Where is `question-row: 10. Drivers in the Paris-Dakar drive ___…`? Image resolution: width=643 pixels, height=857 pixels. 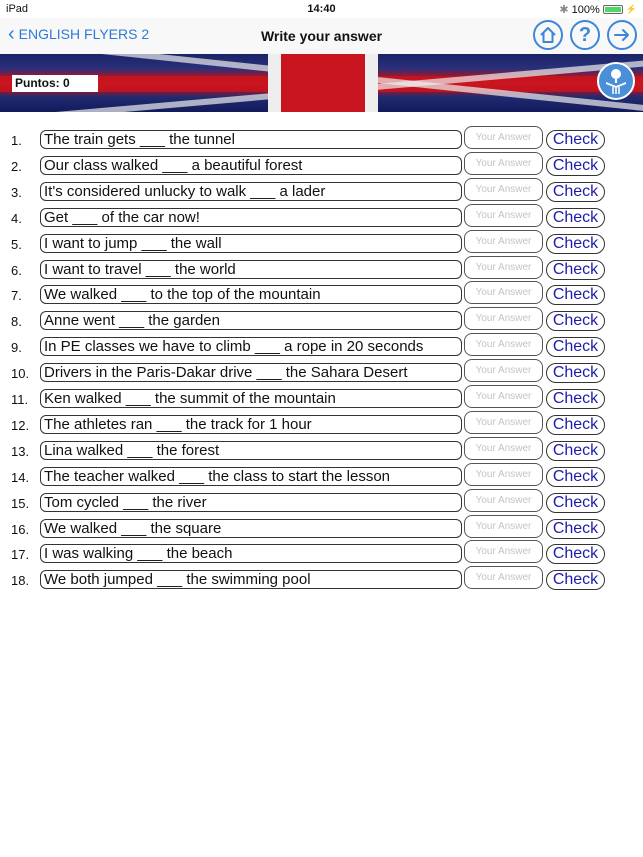 question-row: 10. Drivers in the Paris-Dakar drive ___… is located at coordinates (321, 372).